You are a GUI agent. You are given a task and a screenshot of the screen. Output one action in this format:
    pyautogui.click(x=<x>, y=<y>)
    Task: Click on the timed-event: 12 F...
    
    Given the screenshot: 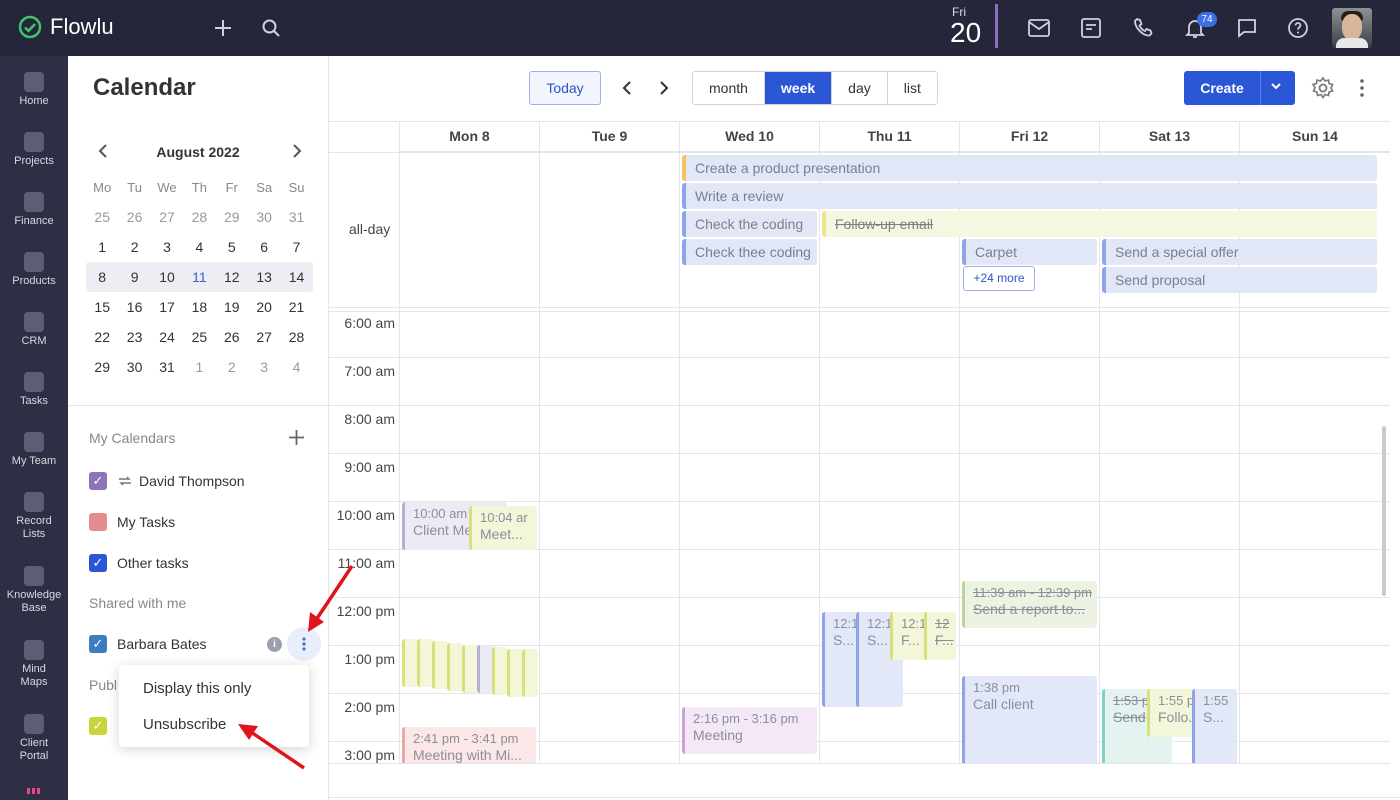 What is the action you would take?
    pyautogui.click(x=940, y=636)
    